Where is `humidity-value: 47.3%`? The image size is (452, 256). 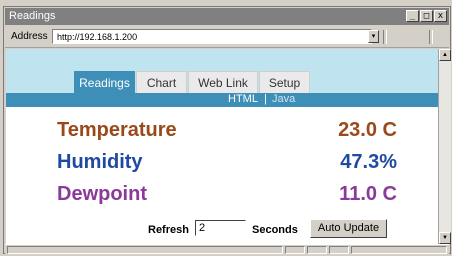 humidity-value: 47.3% is located at coordinates (368, 162).